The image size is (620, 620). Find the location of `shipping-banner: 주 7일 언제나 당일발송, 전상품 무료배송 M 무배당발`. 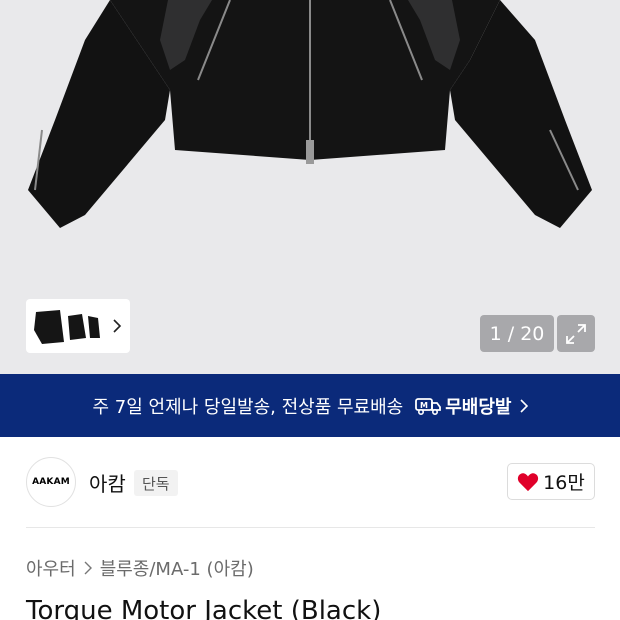

shipping-banner: 주 7일 언제나 당일발송, 전상품 무료배송 M 무배당발 is located at coordinates (310, 405).